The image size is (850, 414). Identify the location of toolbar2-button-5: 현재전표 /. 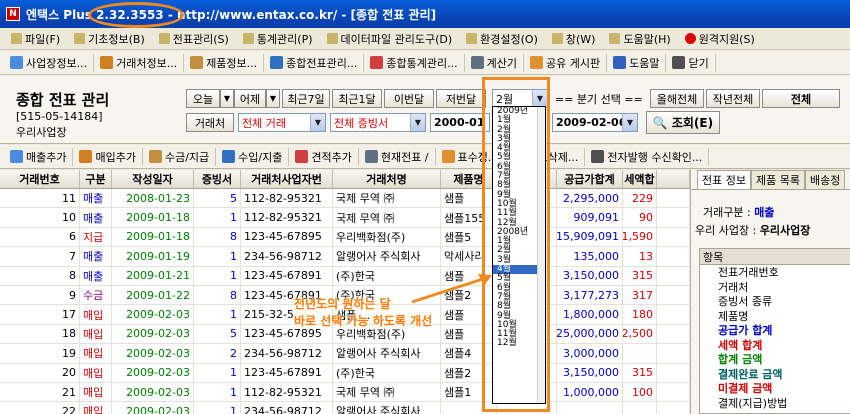
(397, 156).